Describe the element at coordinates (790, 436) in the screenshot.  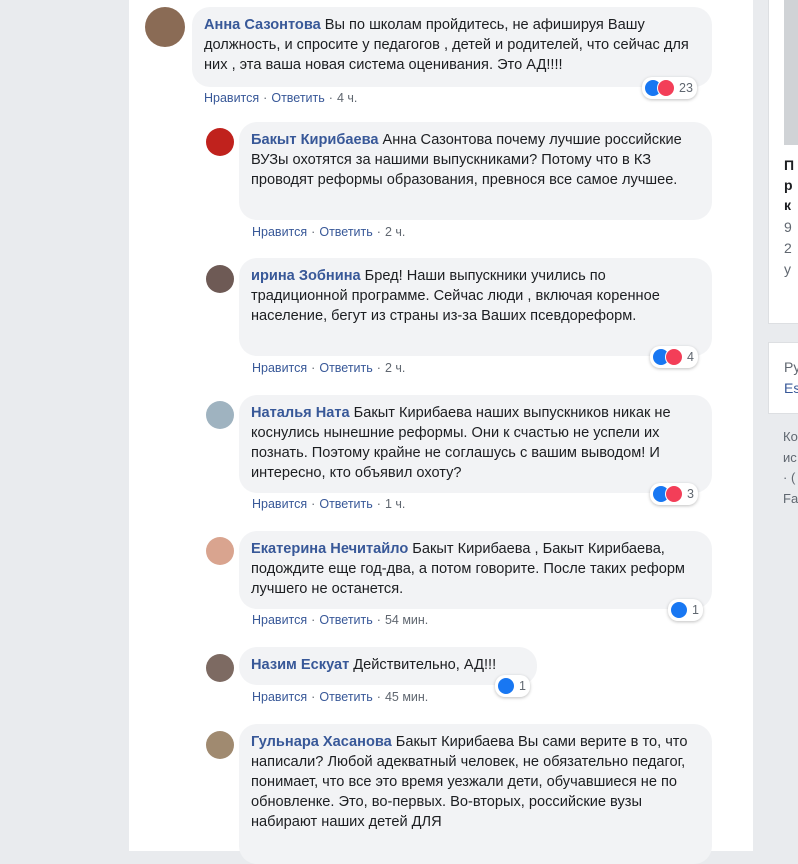
I see `footer-link: Ко` at that location.